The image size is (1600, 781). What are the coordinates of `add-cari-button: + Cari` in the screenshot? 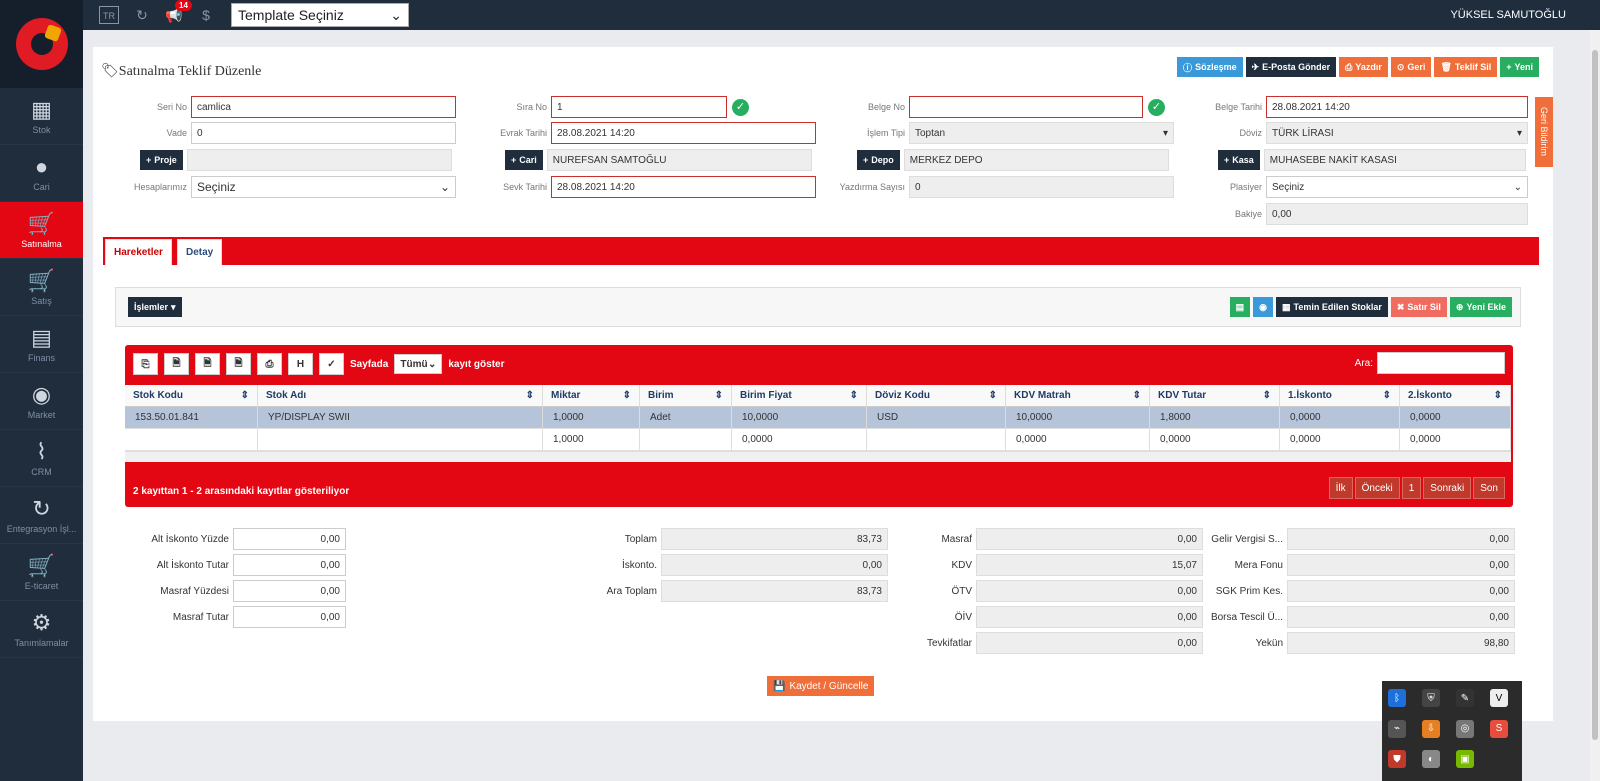 It's located at (524, 160).